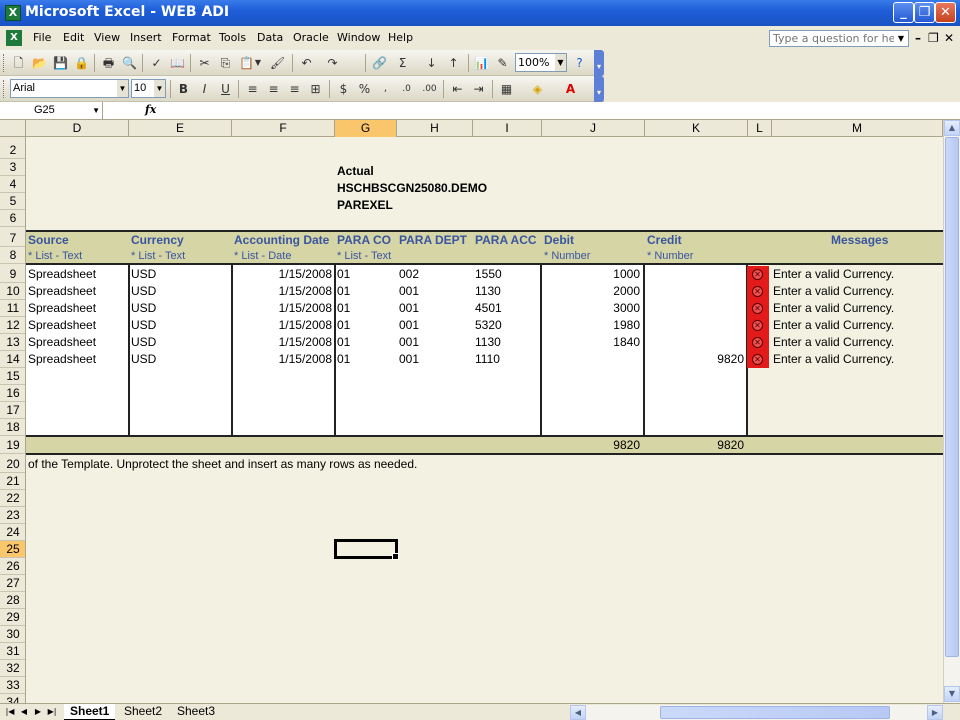  What do you see at coordinates (775, 712) in the screenshot?
I see `horizontal-scroll-thumb` at bounding box center [775, 712].